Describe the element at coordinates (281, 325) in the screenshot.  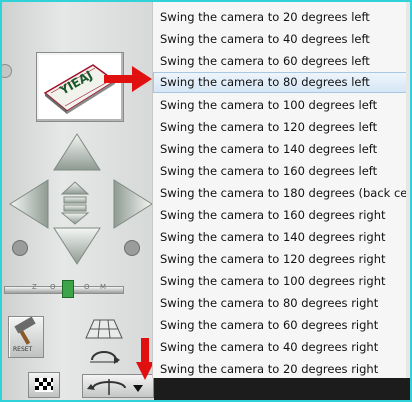
I see `menu-item: Swing the camera to 60 degrees right` at that location.